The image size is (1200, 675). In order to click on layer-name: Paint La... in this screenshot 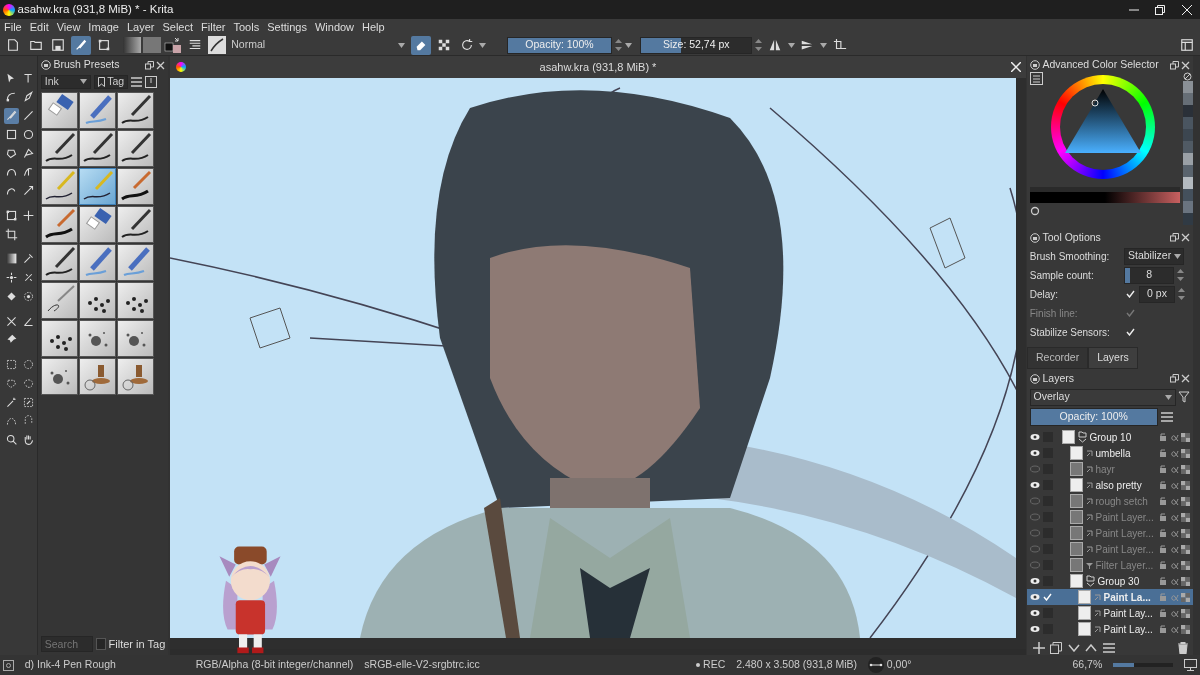, I will do `click(1127, 597)`.